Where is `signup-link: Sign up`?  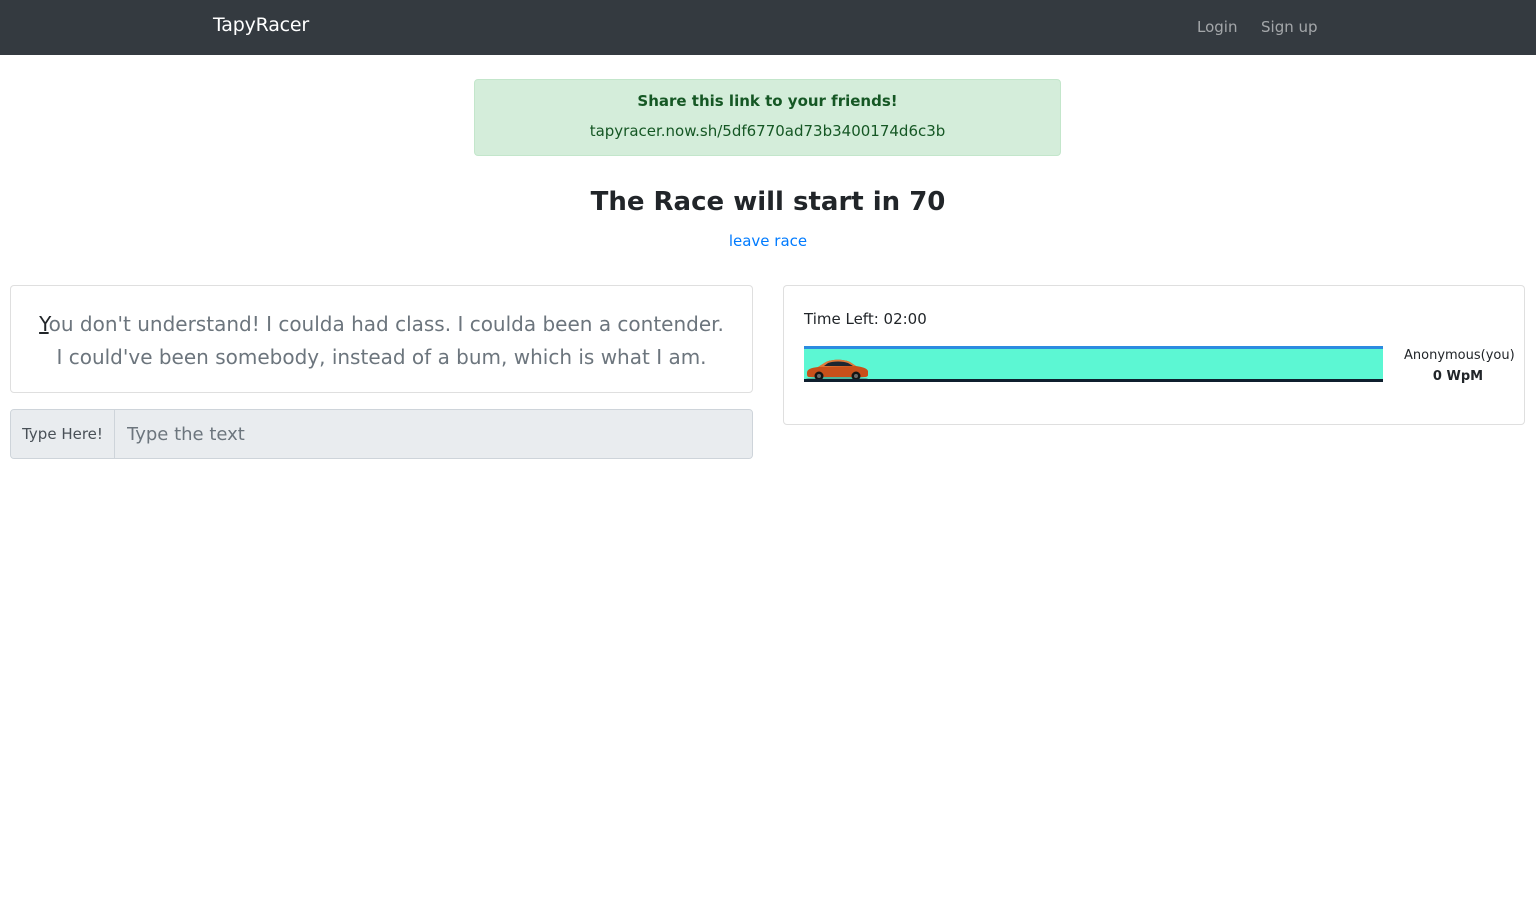
signup-link: Sign up is located at coordinates (1289, 27).